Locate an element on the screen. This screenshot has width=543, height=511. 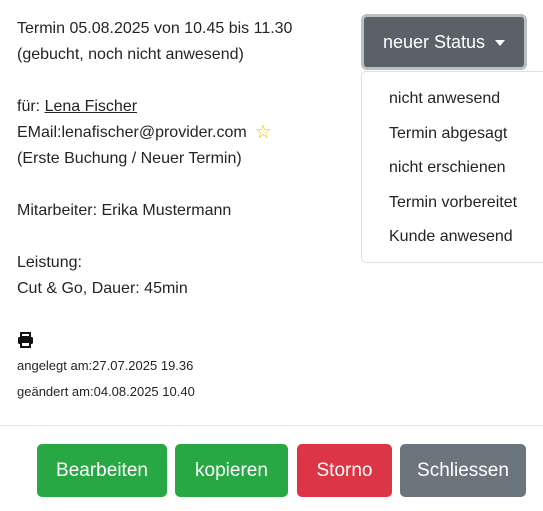
for-label: für: is located at coordinates (31, 106).